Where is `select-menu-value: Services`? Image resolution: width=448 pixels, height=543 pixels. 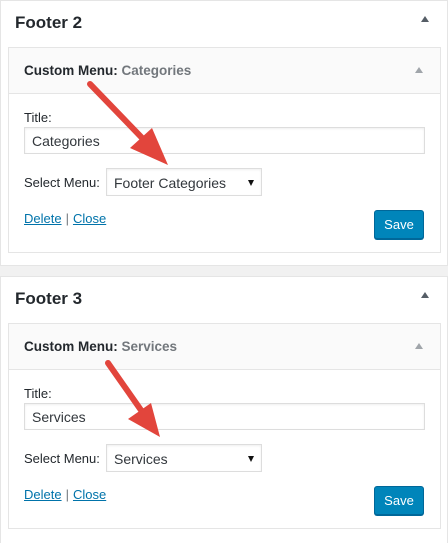
select-menu-value: Services is located at coordinates (141, 459).